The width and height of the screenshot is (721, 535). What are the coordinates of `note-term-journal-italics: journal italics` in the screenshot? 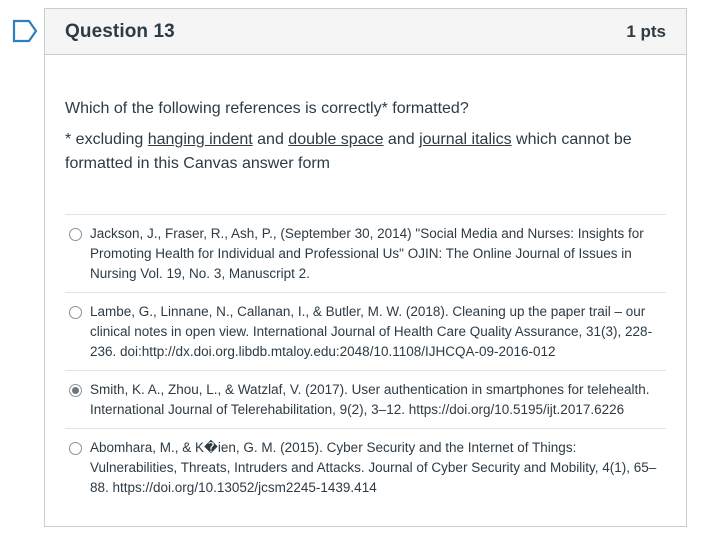 It's located at (465, 139).